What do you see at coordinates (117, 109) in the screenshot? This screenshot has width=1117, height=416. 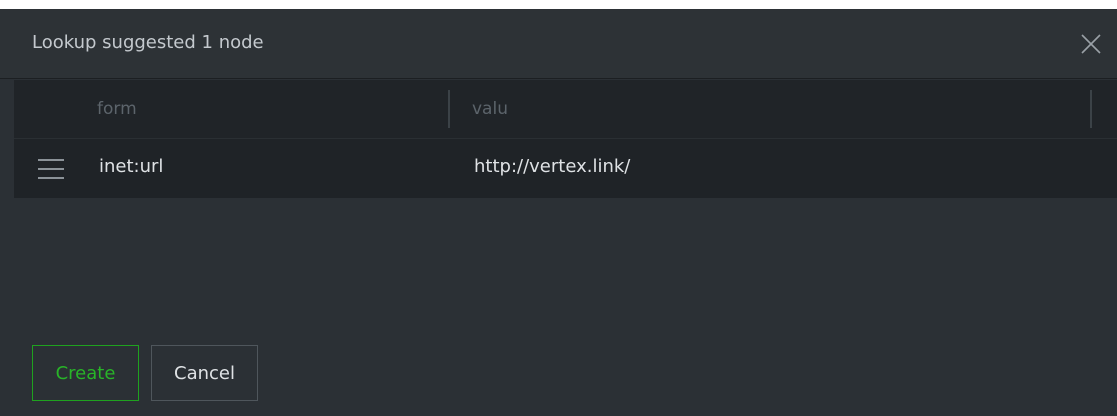 I see `column-header-form: form` at bounding box center [117, 109].